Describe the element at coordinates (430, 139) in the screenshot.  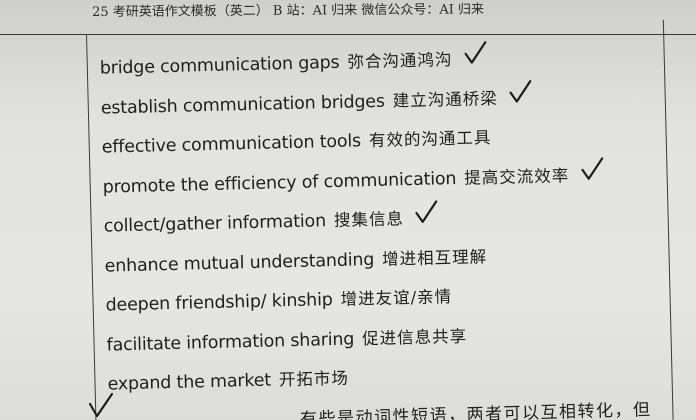
I see `phrase-chinese: 有效的沟通工具` at that location.